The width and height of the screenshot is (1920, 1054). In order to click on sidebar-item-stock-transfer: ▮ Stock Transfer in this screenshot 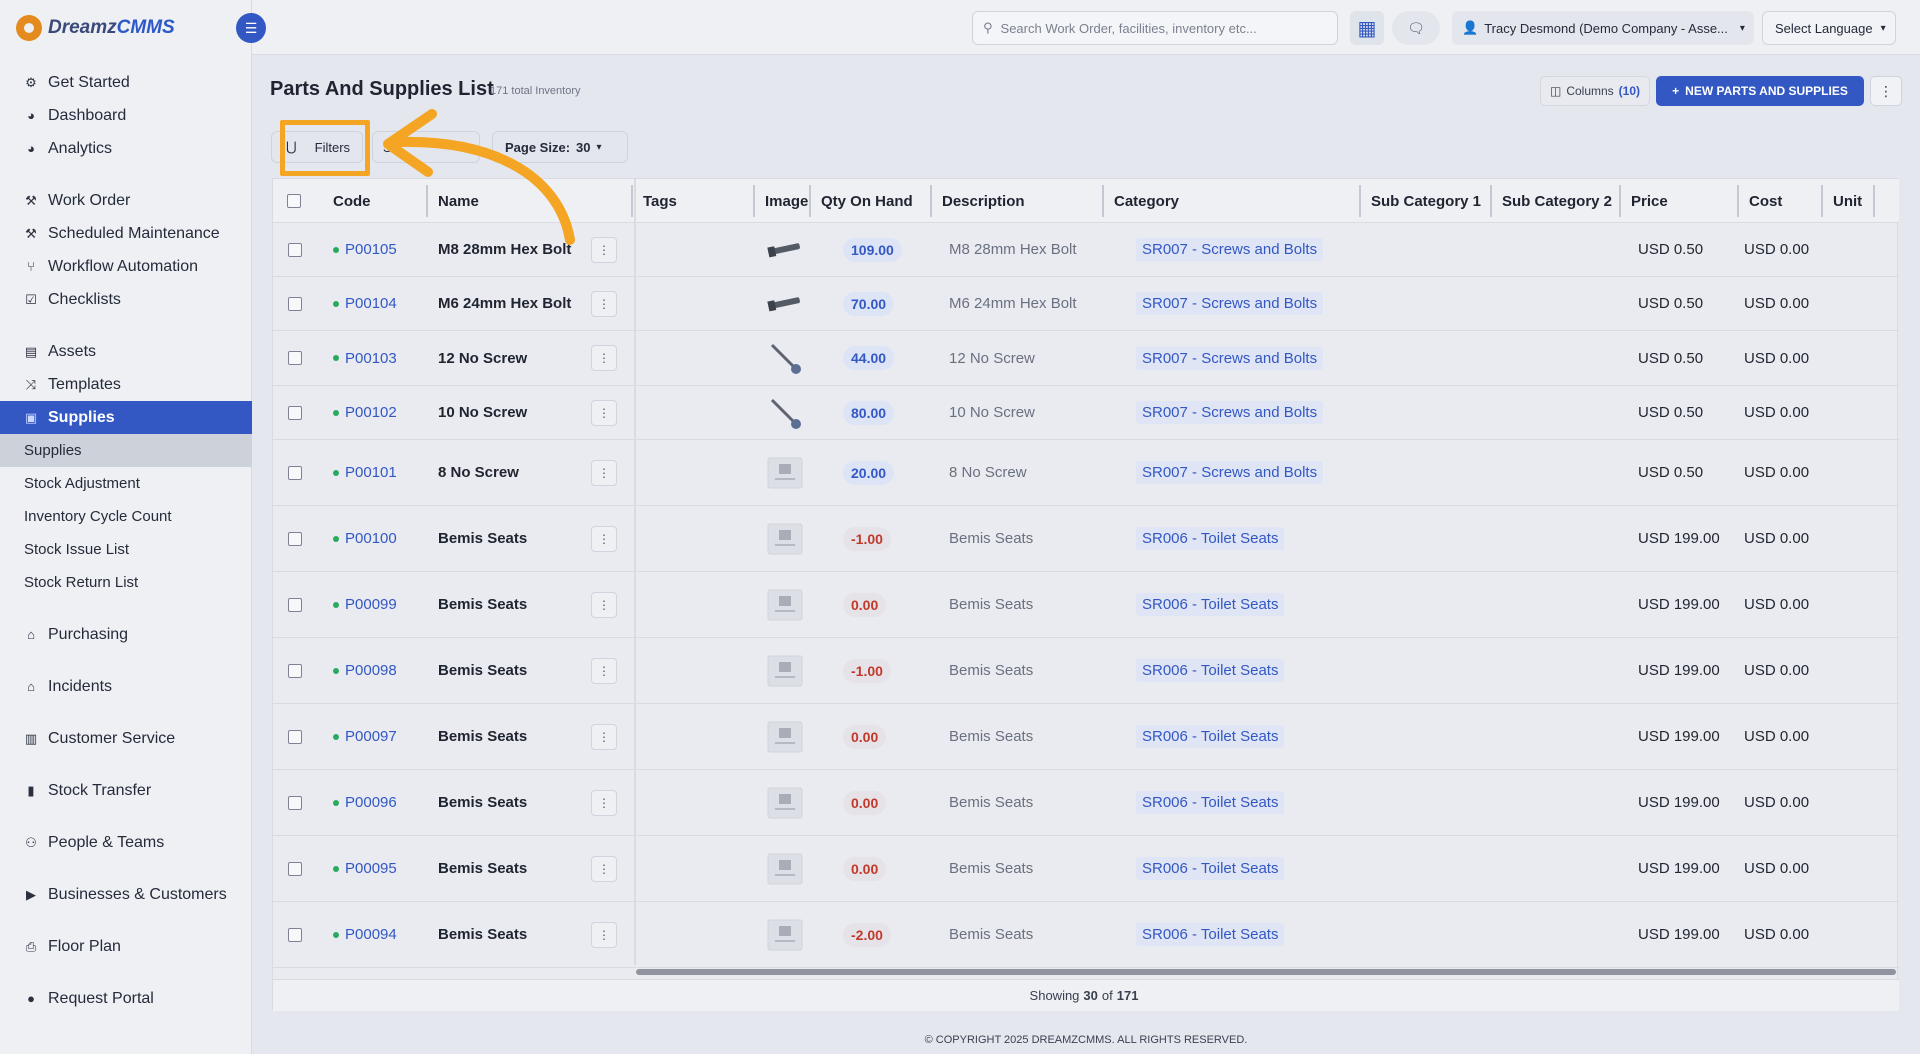, I will do `click(126, 790)`.